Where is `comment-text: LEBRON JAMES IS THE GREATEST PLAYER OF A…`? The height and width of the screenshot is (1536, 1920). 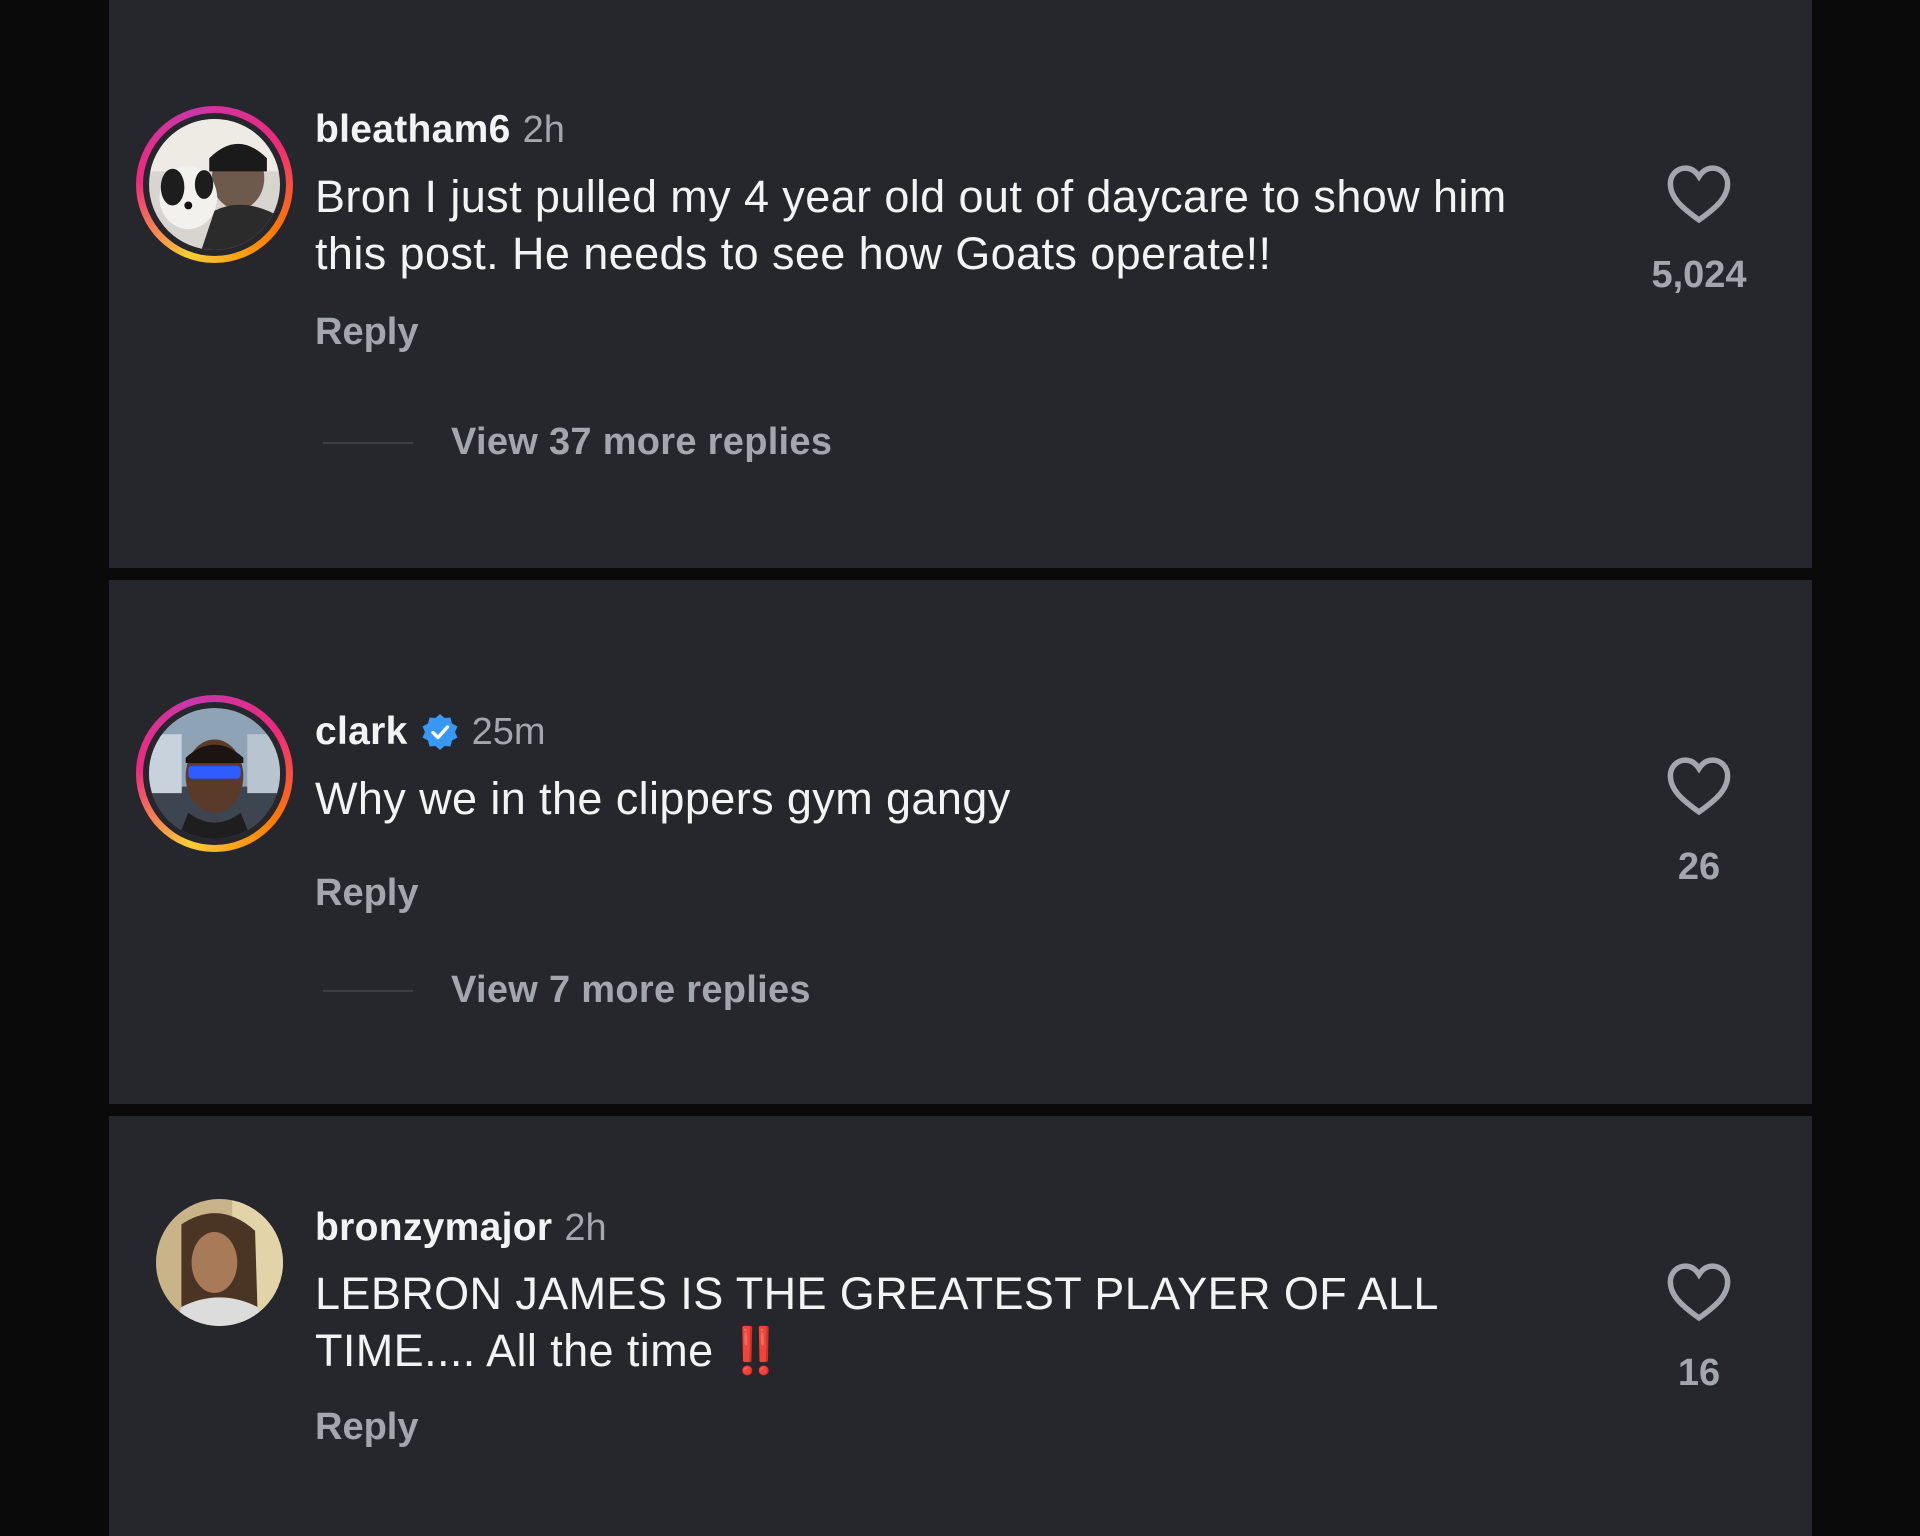 comment-text: LEBRON JAMES IS THE GREATEST PLAYER OF A… is located at coordinates (945, 1322).